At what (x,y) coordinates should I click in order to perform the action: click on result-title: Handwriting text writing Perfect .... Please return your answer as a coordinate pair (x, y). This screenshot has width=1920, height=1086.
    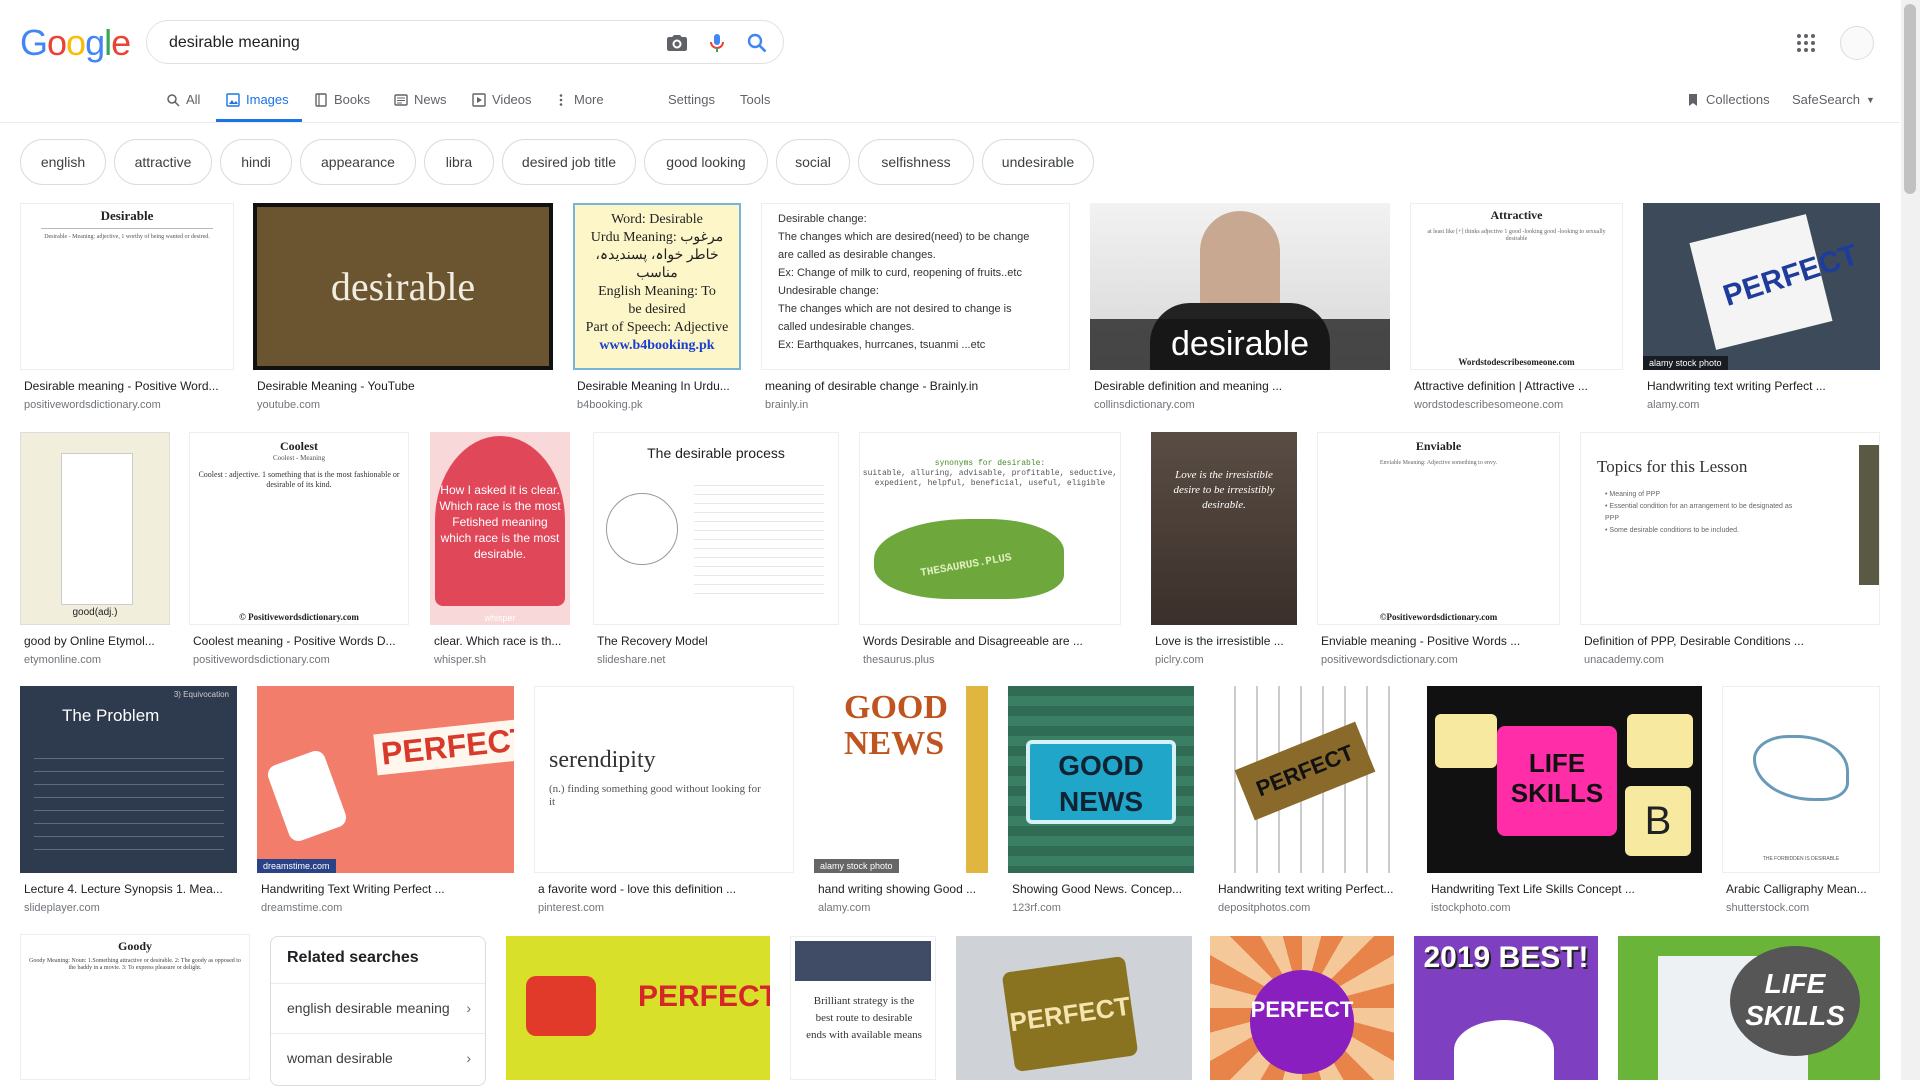
    Looking at the image, I should click on (1763, 386).